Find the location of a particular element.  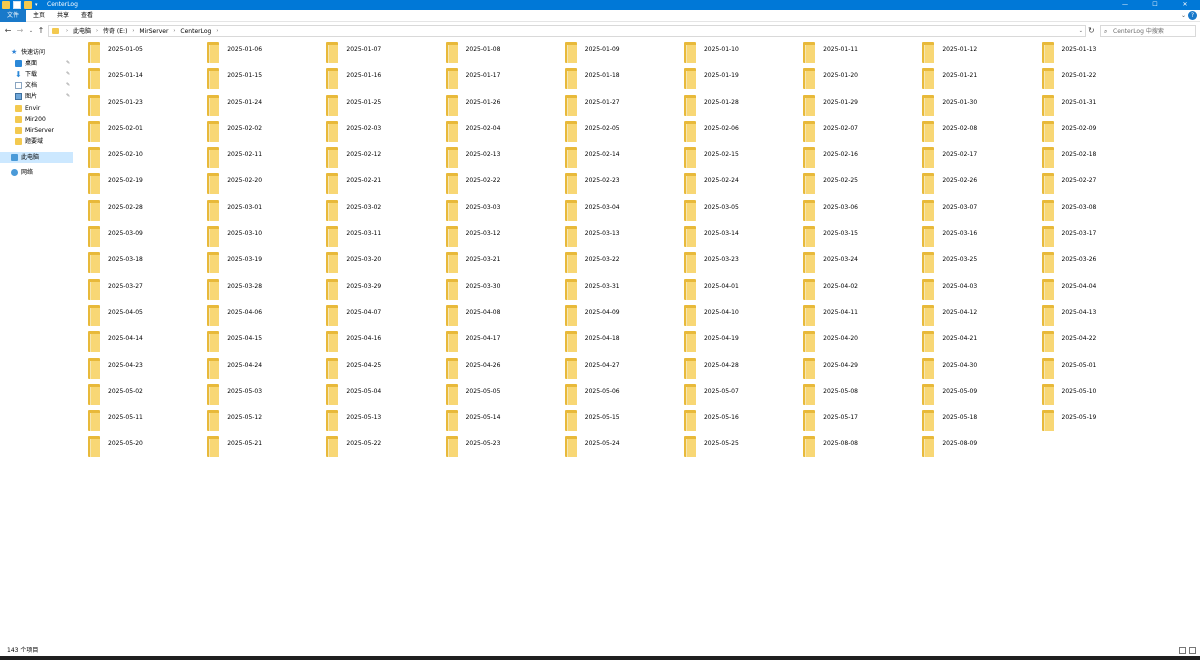

folder-item: 2025-05-02 is located at coordinates (143, 395).